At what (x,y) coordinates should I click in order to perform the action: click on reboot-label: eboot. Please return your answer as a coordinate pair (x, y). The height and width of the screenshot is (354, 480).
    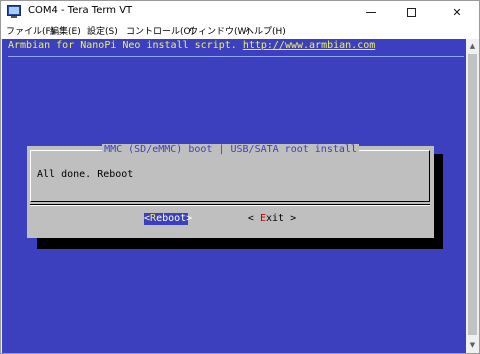
    Looking at the image, I should click on (171, 218).